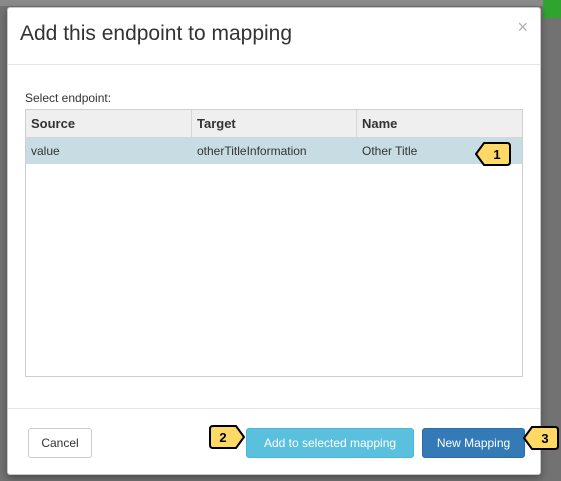 The height and width of the screenshot is (481, 561). What do you see at coordinates (45, 151) in the screenshot?
I see `cell-source: value` at bounding box center [45, 151].